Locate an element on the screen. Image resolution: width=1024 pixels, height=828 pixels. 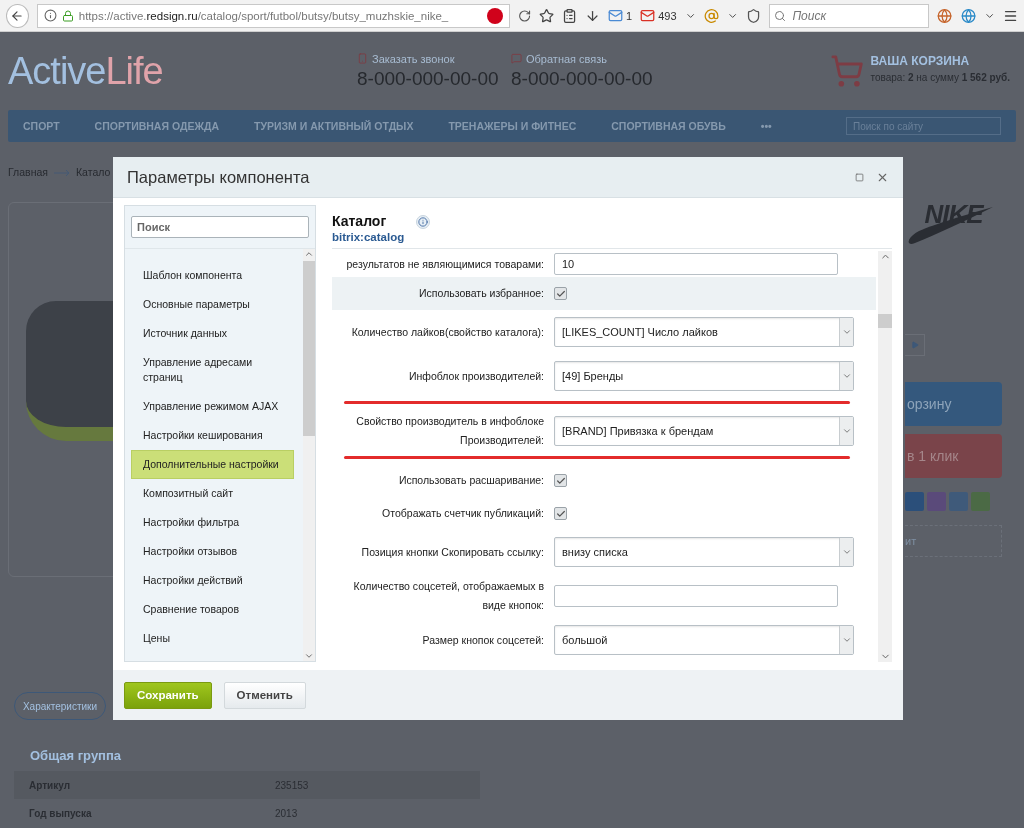
back-arrow-icon is located at coordinates (17, 15).